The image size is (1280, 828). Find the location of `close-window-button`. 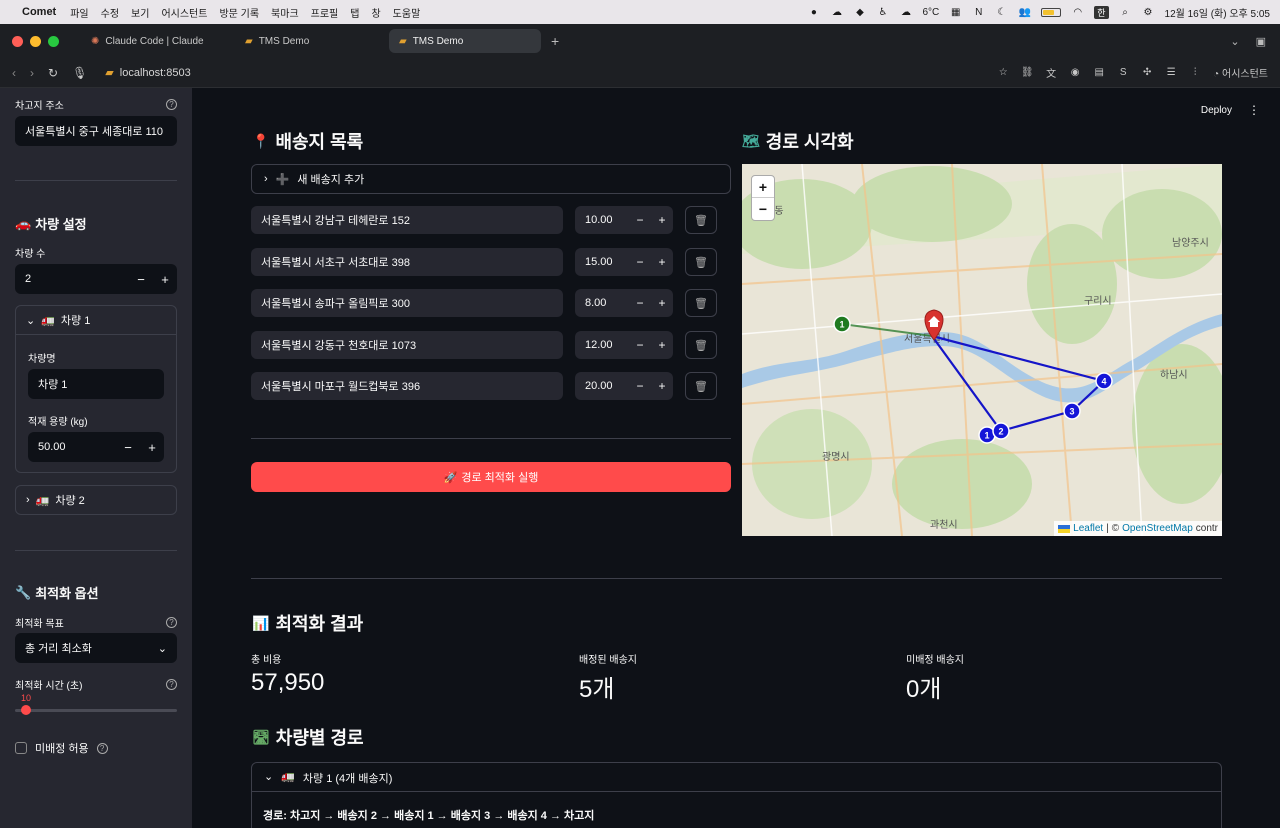

close-window-button is located at coordinates (17, 41).